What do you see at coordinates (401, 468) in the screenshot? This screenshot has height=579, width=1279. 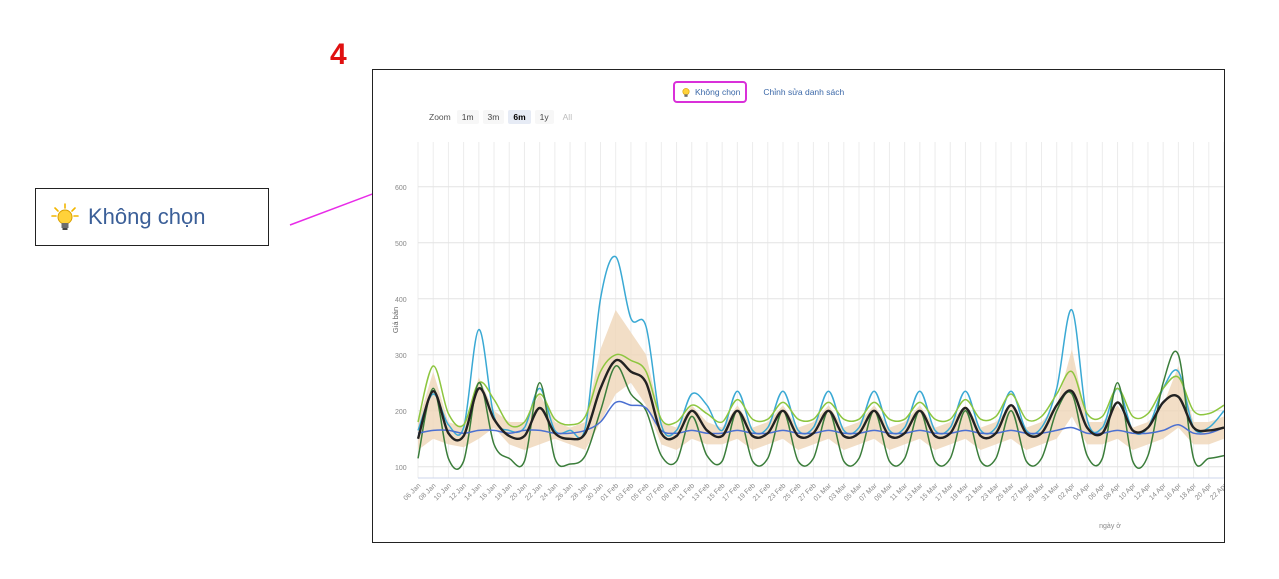 I see `y-tick-label: 100` at bounding box center [401, 468].